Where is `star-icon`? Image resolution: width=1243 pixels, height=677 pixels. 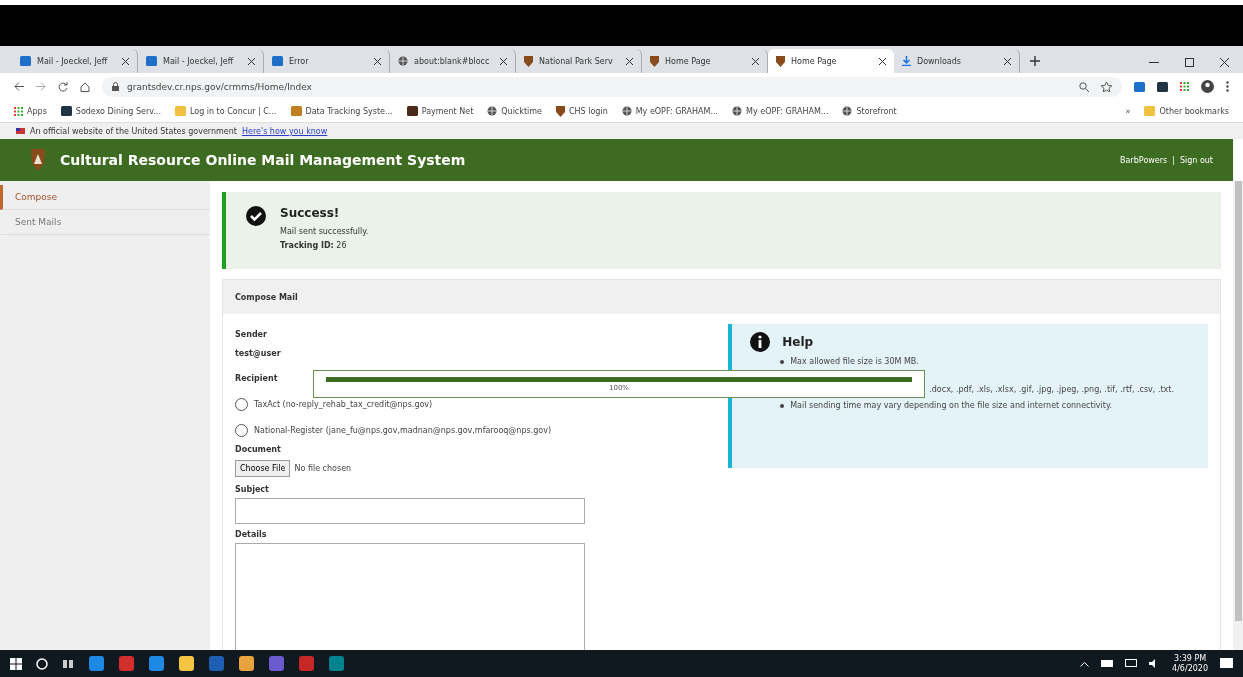
star-icon is located at coordinates (1106, 86).